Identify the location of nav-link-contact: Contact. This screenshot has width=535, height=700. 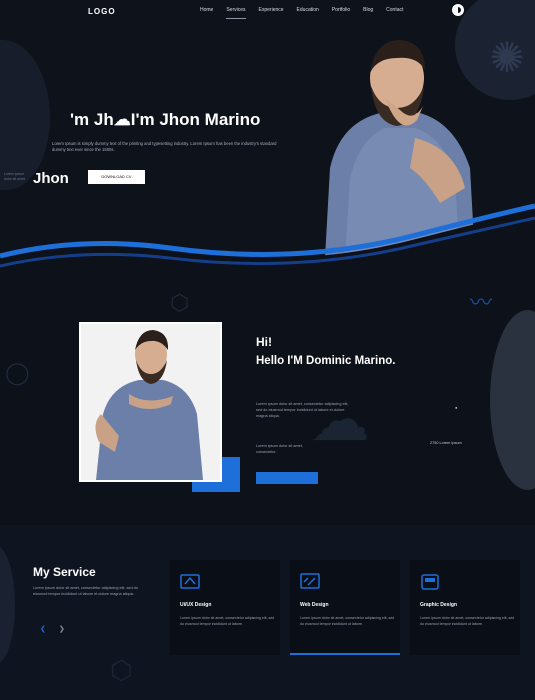
(394, 10).